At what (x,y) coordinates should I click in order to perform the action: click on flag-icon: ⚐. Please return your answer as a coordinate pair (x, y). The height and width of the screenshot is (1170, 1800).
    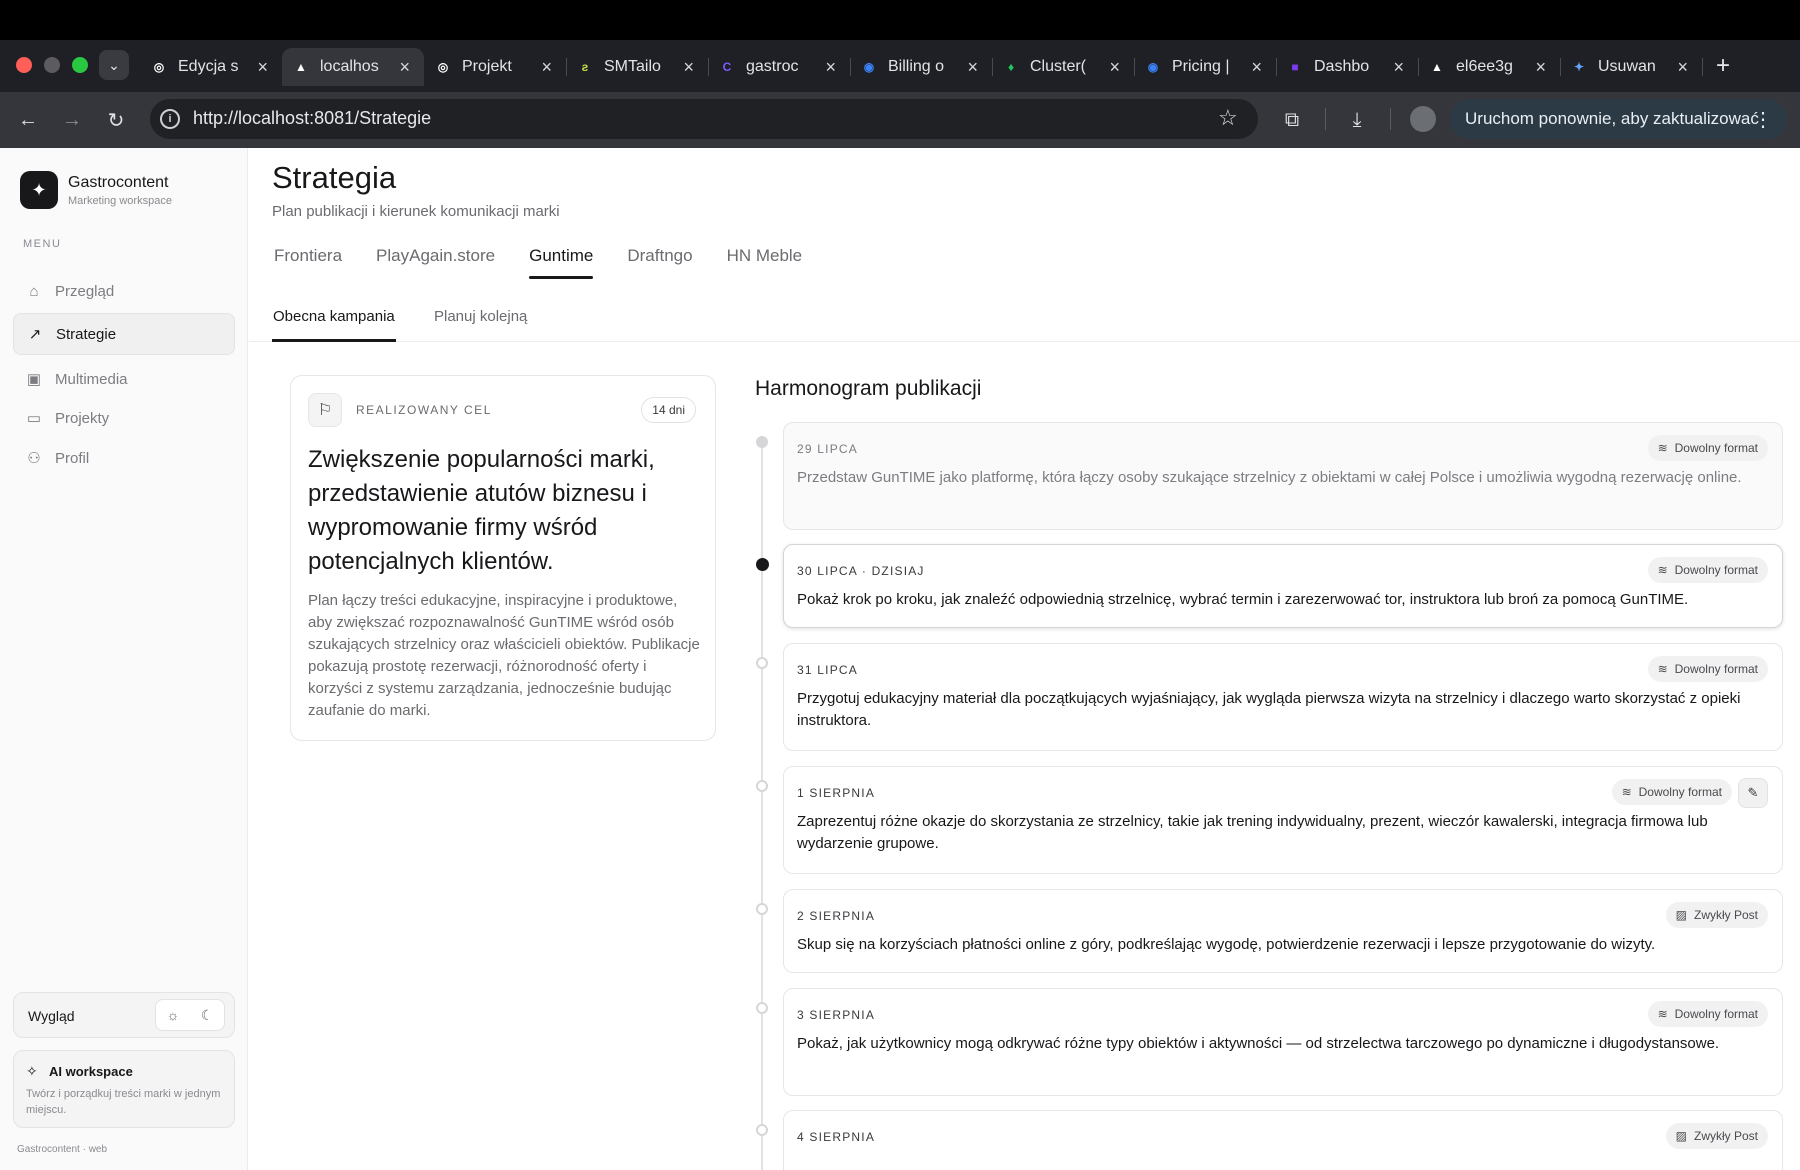
    Looking at the image, I should click on (325, 410).